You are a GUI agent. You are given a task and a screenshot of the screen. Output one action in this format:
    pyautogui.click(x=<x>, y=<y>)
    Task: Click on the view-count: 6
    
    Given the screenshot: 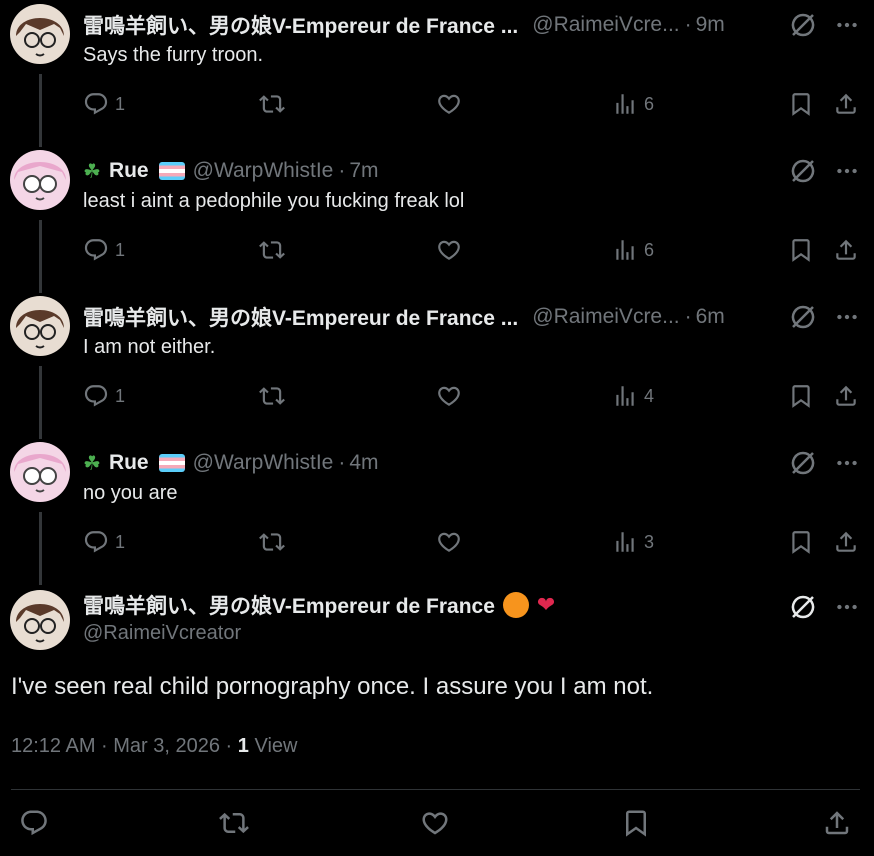 What is the action you would take?
    pyautogui.click(x=649, y=249)
    